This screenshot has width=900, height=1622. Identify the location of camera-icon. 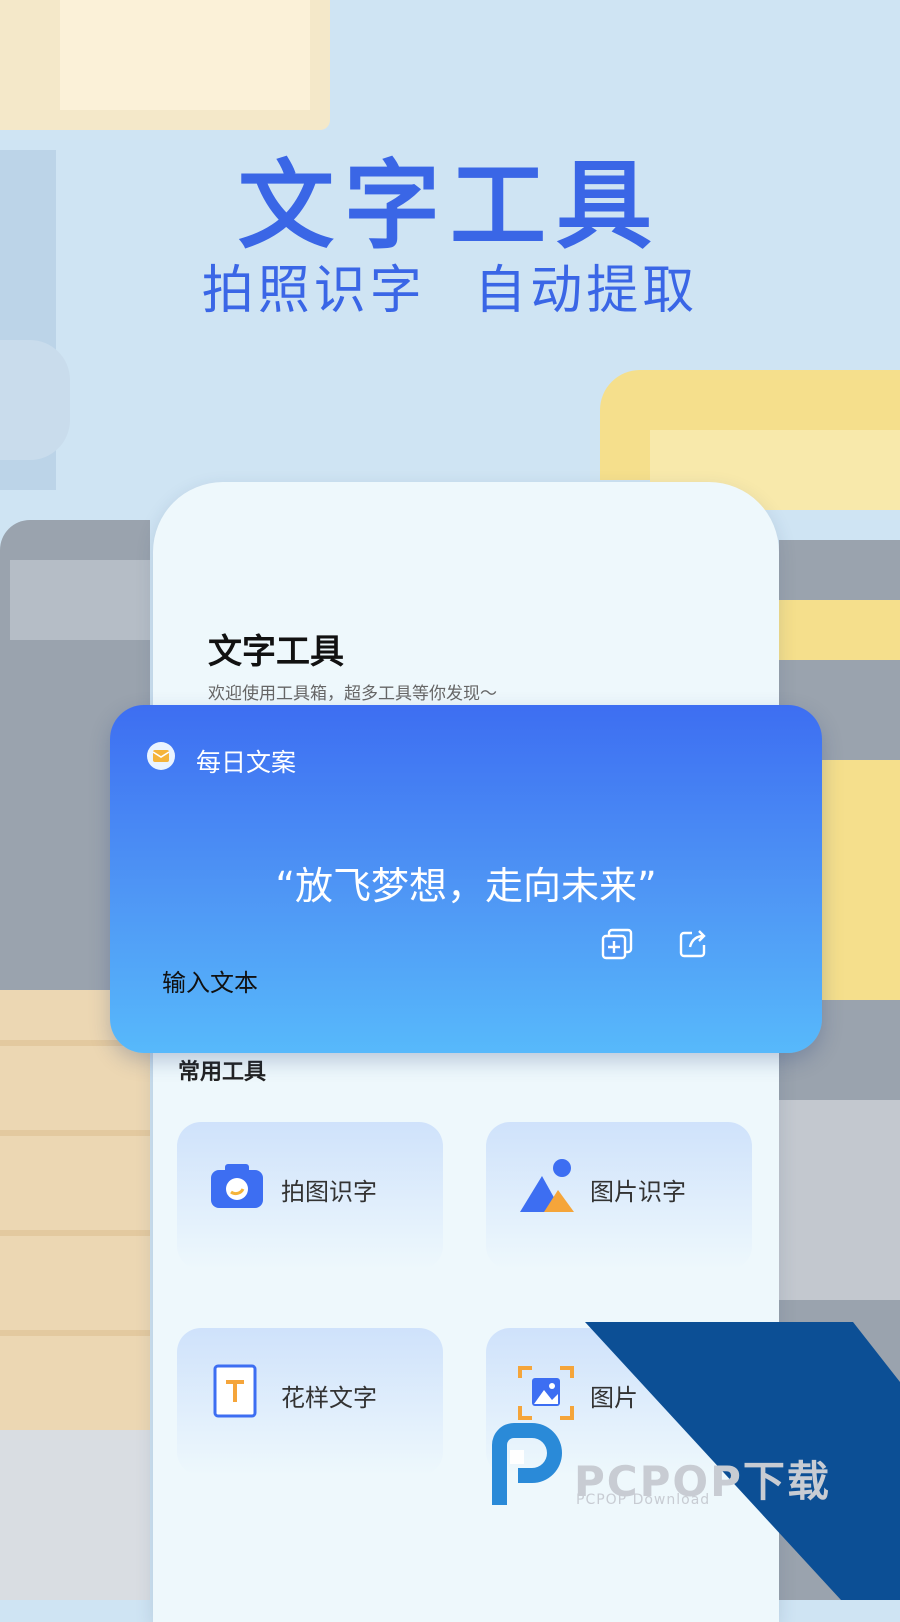
(237, 1186).